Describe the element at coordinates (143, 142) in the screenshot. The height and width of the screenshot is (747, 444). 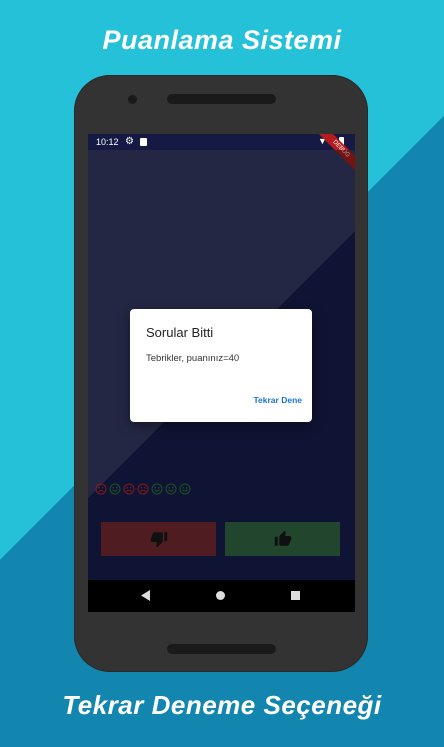
I see `sd-card-icon` at that location.